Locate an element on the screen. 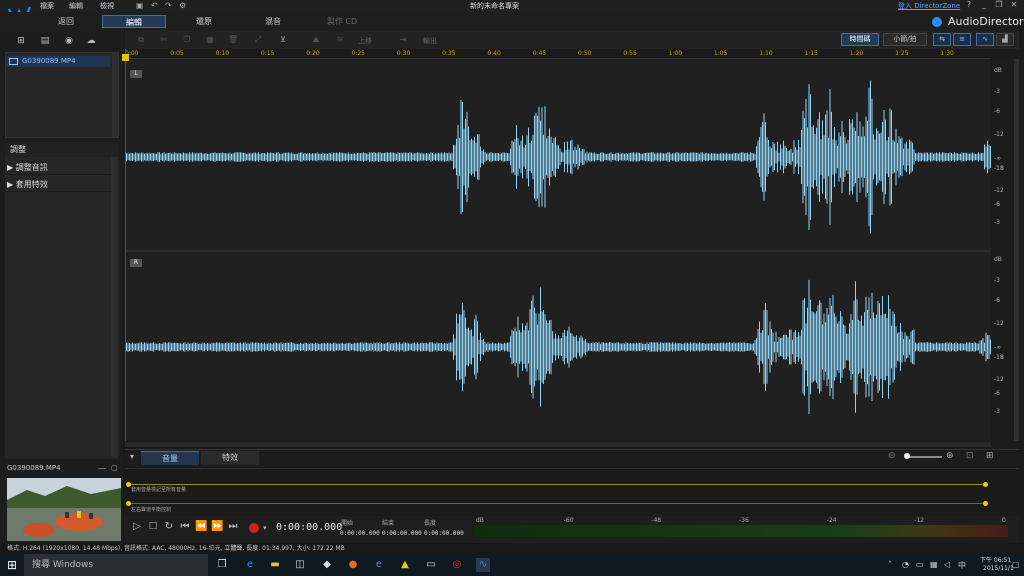 This screenshot has width=1024, height=576. import-media-icon: ⊞ is located at coordinates (21, 42).